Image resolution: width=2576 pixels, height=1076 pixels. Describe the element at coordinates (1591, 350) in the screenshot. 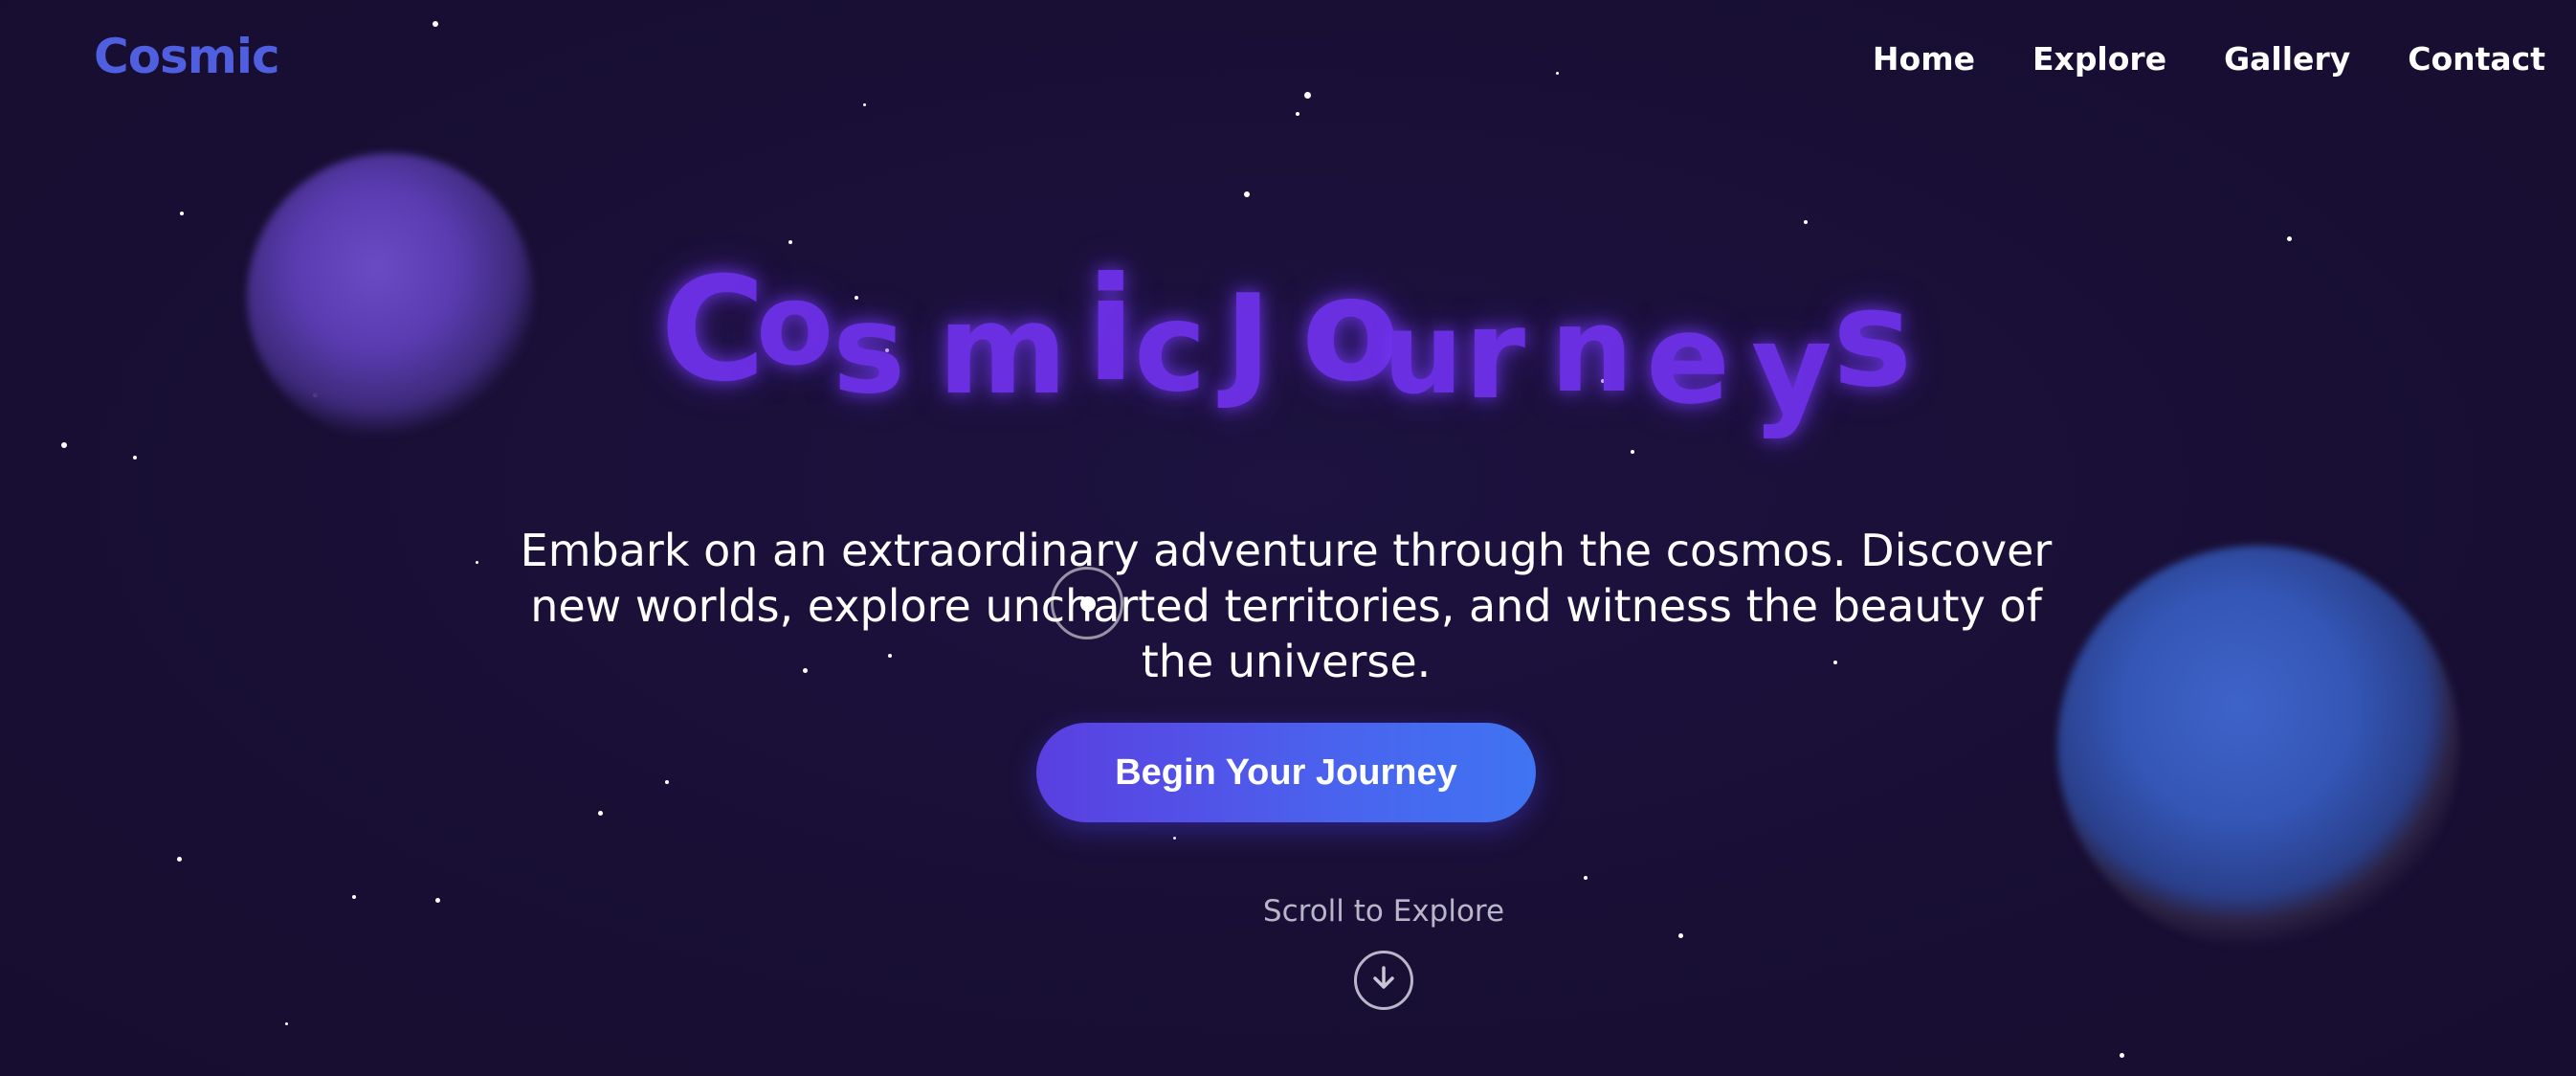

I see `hero-title-letter: n` at that location.